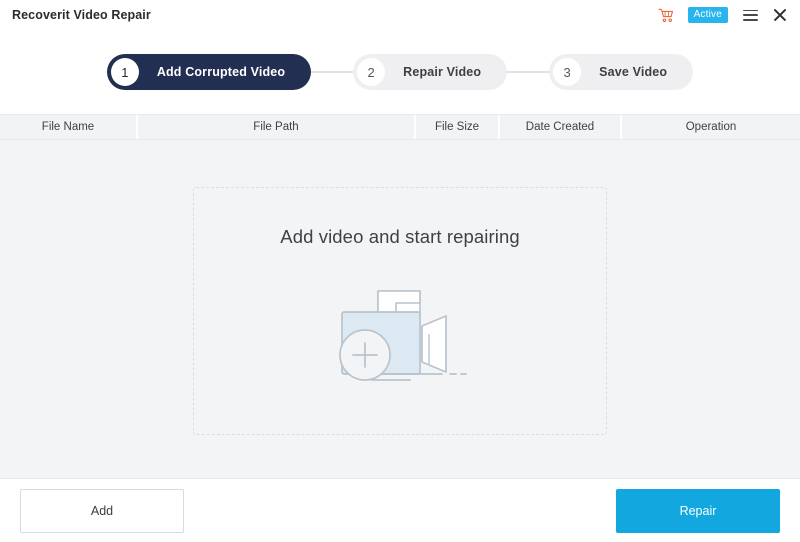  What do you see at coordinates (442, 72) in the screenshot?
I see `step-2-label: Repair Video` at bounding box center [442, 72].